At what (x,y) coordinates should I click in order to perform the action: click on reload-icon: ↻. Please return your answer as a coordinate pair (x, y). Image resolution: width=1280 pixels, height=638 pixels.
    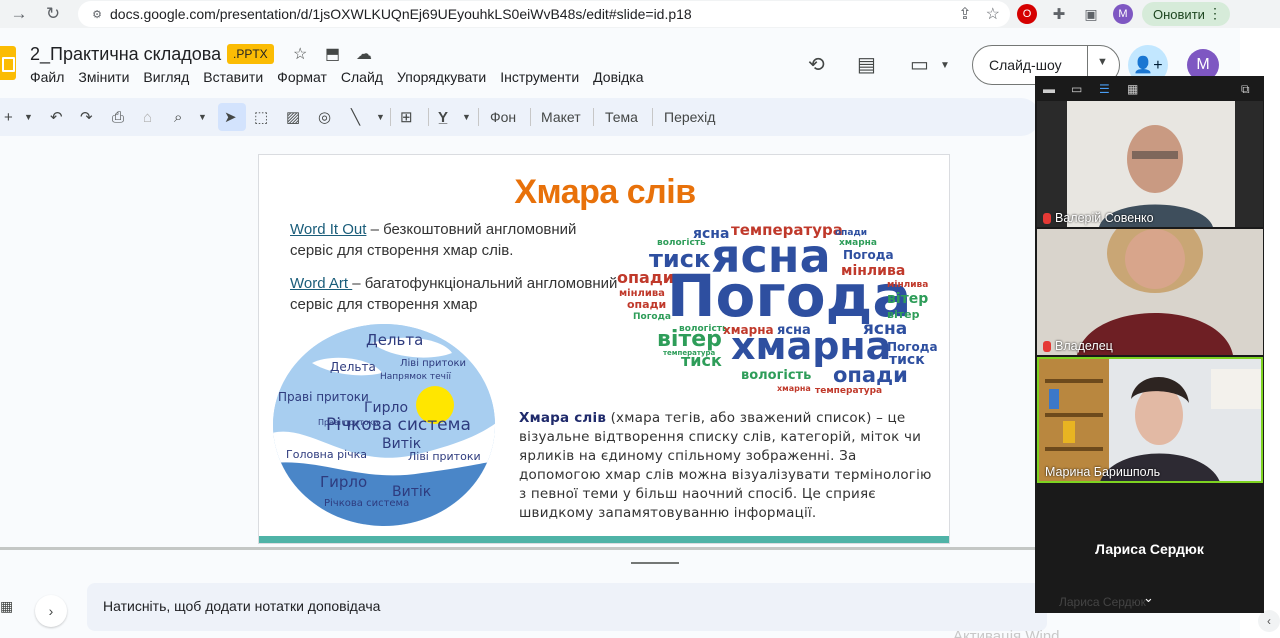
    Looking at the image, I should click on (53, 14).